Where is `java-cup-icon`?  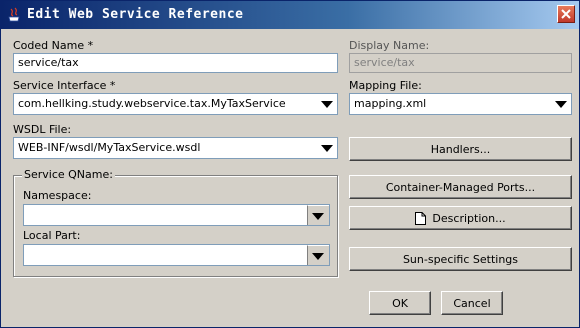 java-cup-icon is located at coordinates (14, 14).